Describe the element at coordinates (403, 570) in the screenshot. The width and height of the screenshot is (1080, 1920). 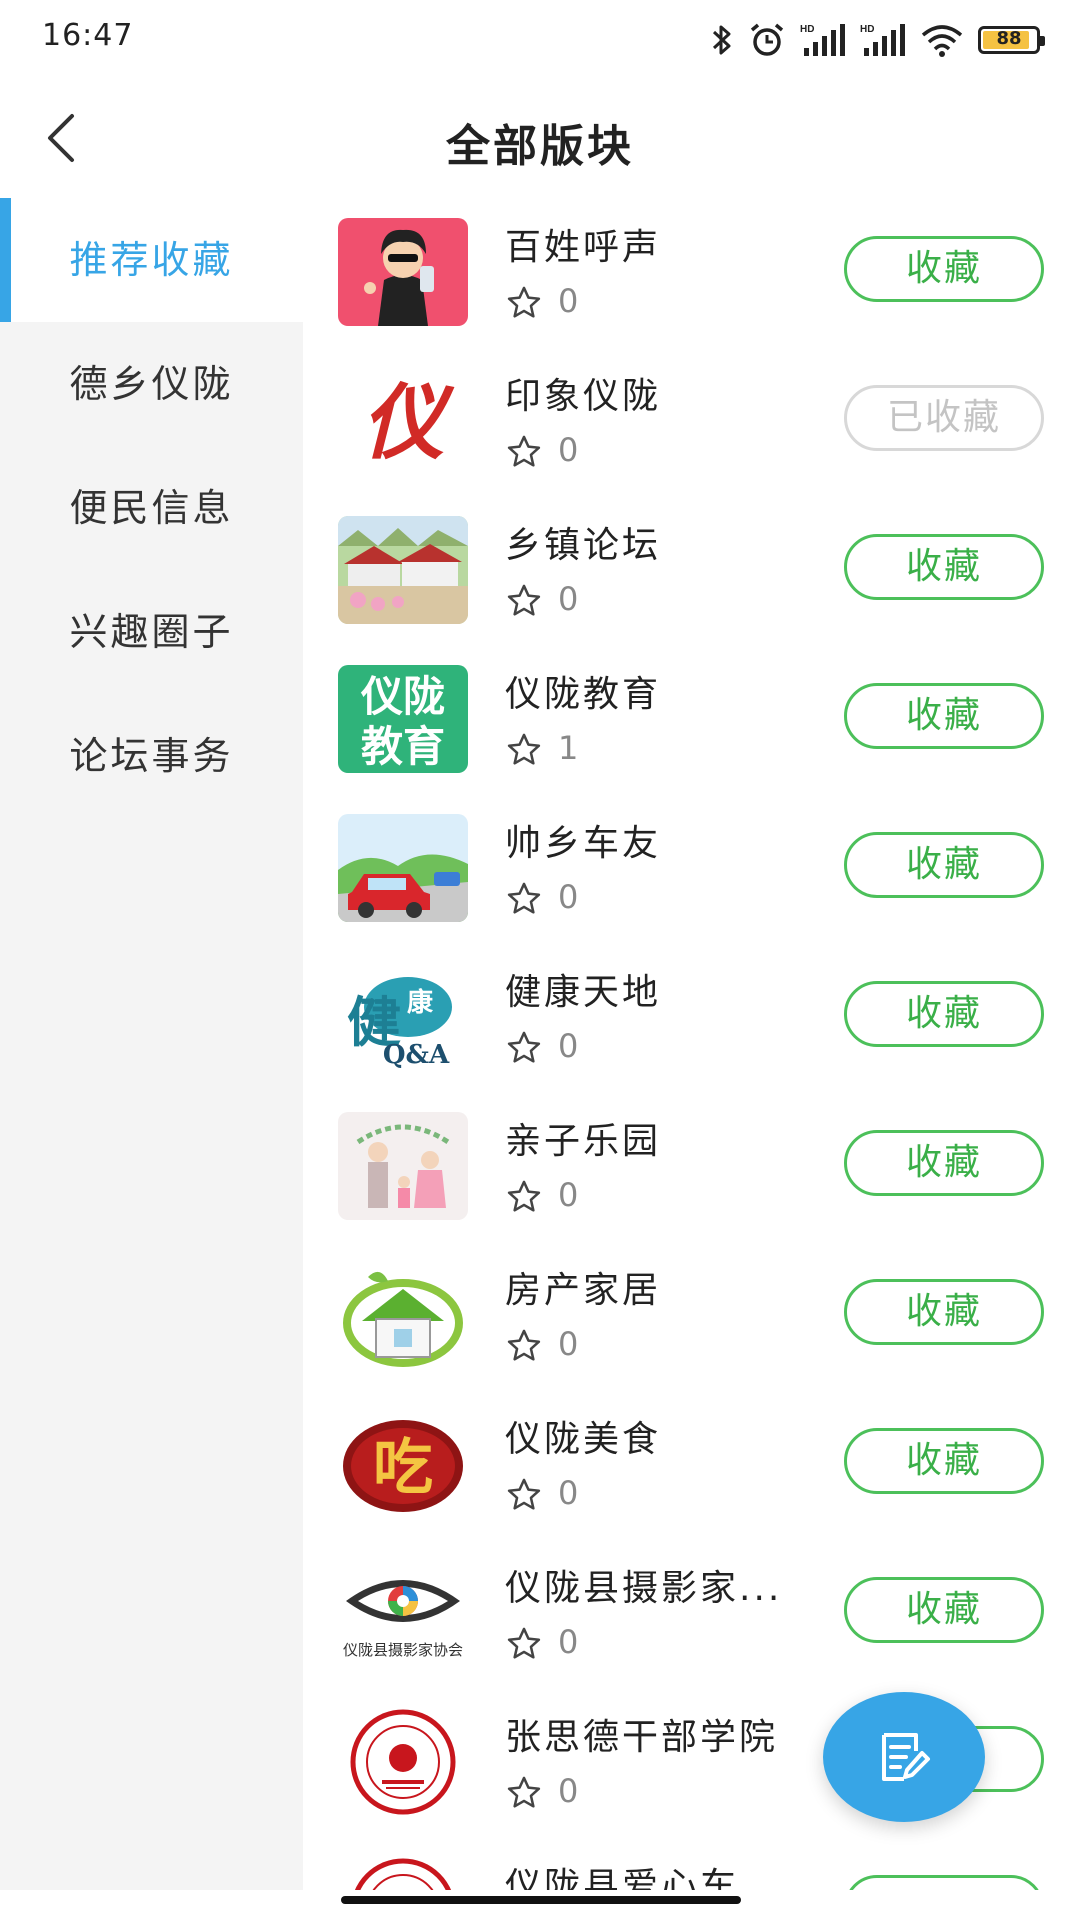
I see `village-houses-thumb` at that location.